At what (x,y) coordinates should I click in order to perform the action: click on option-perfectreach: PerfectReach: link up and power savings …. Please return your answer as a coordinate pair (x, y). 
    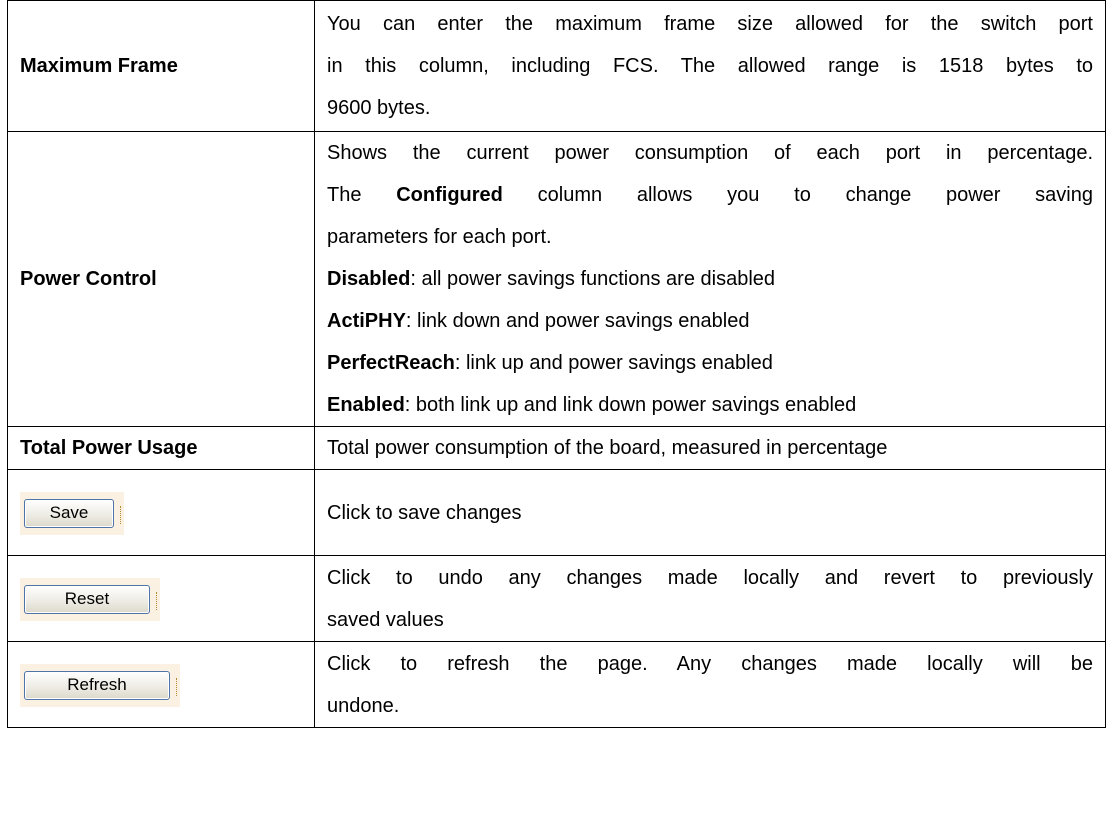
    Looking at the image, I should click on (710, 363).